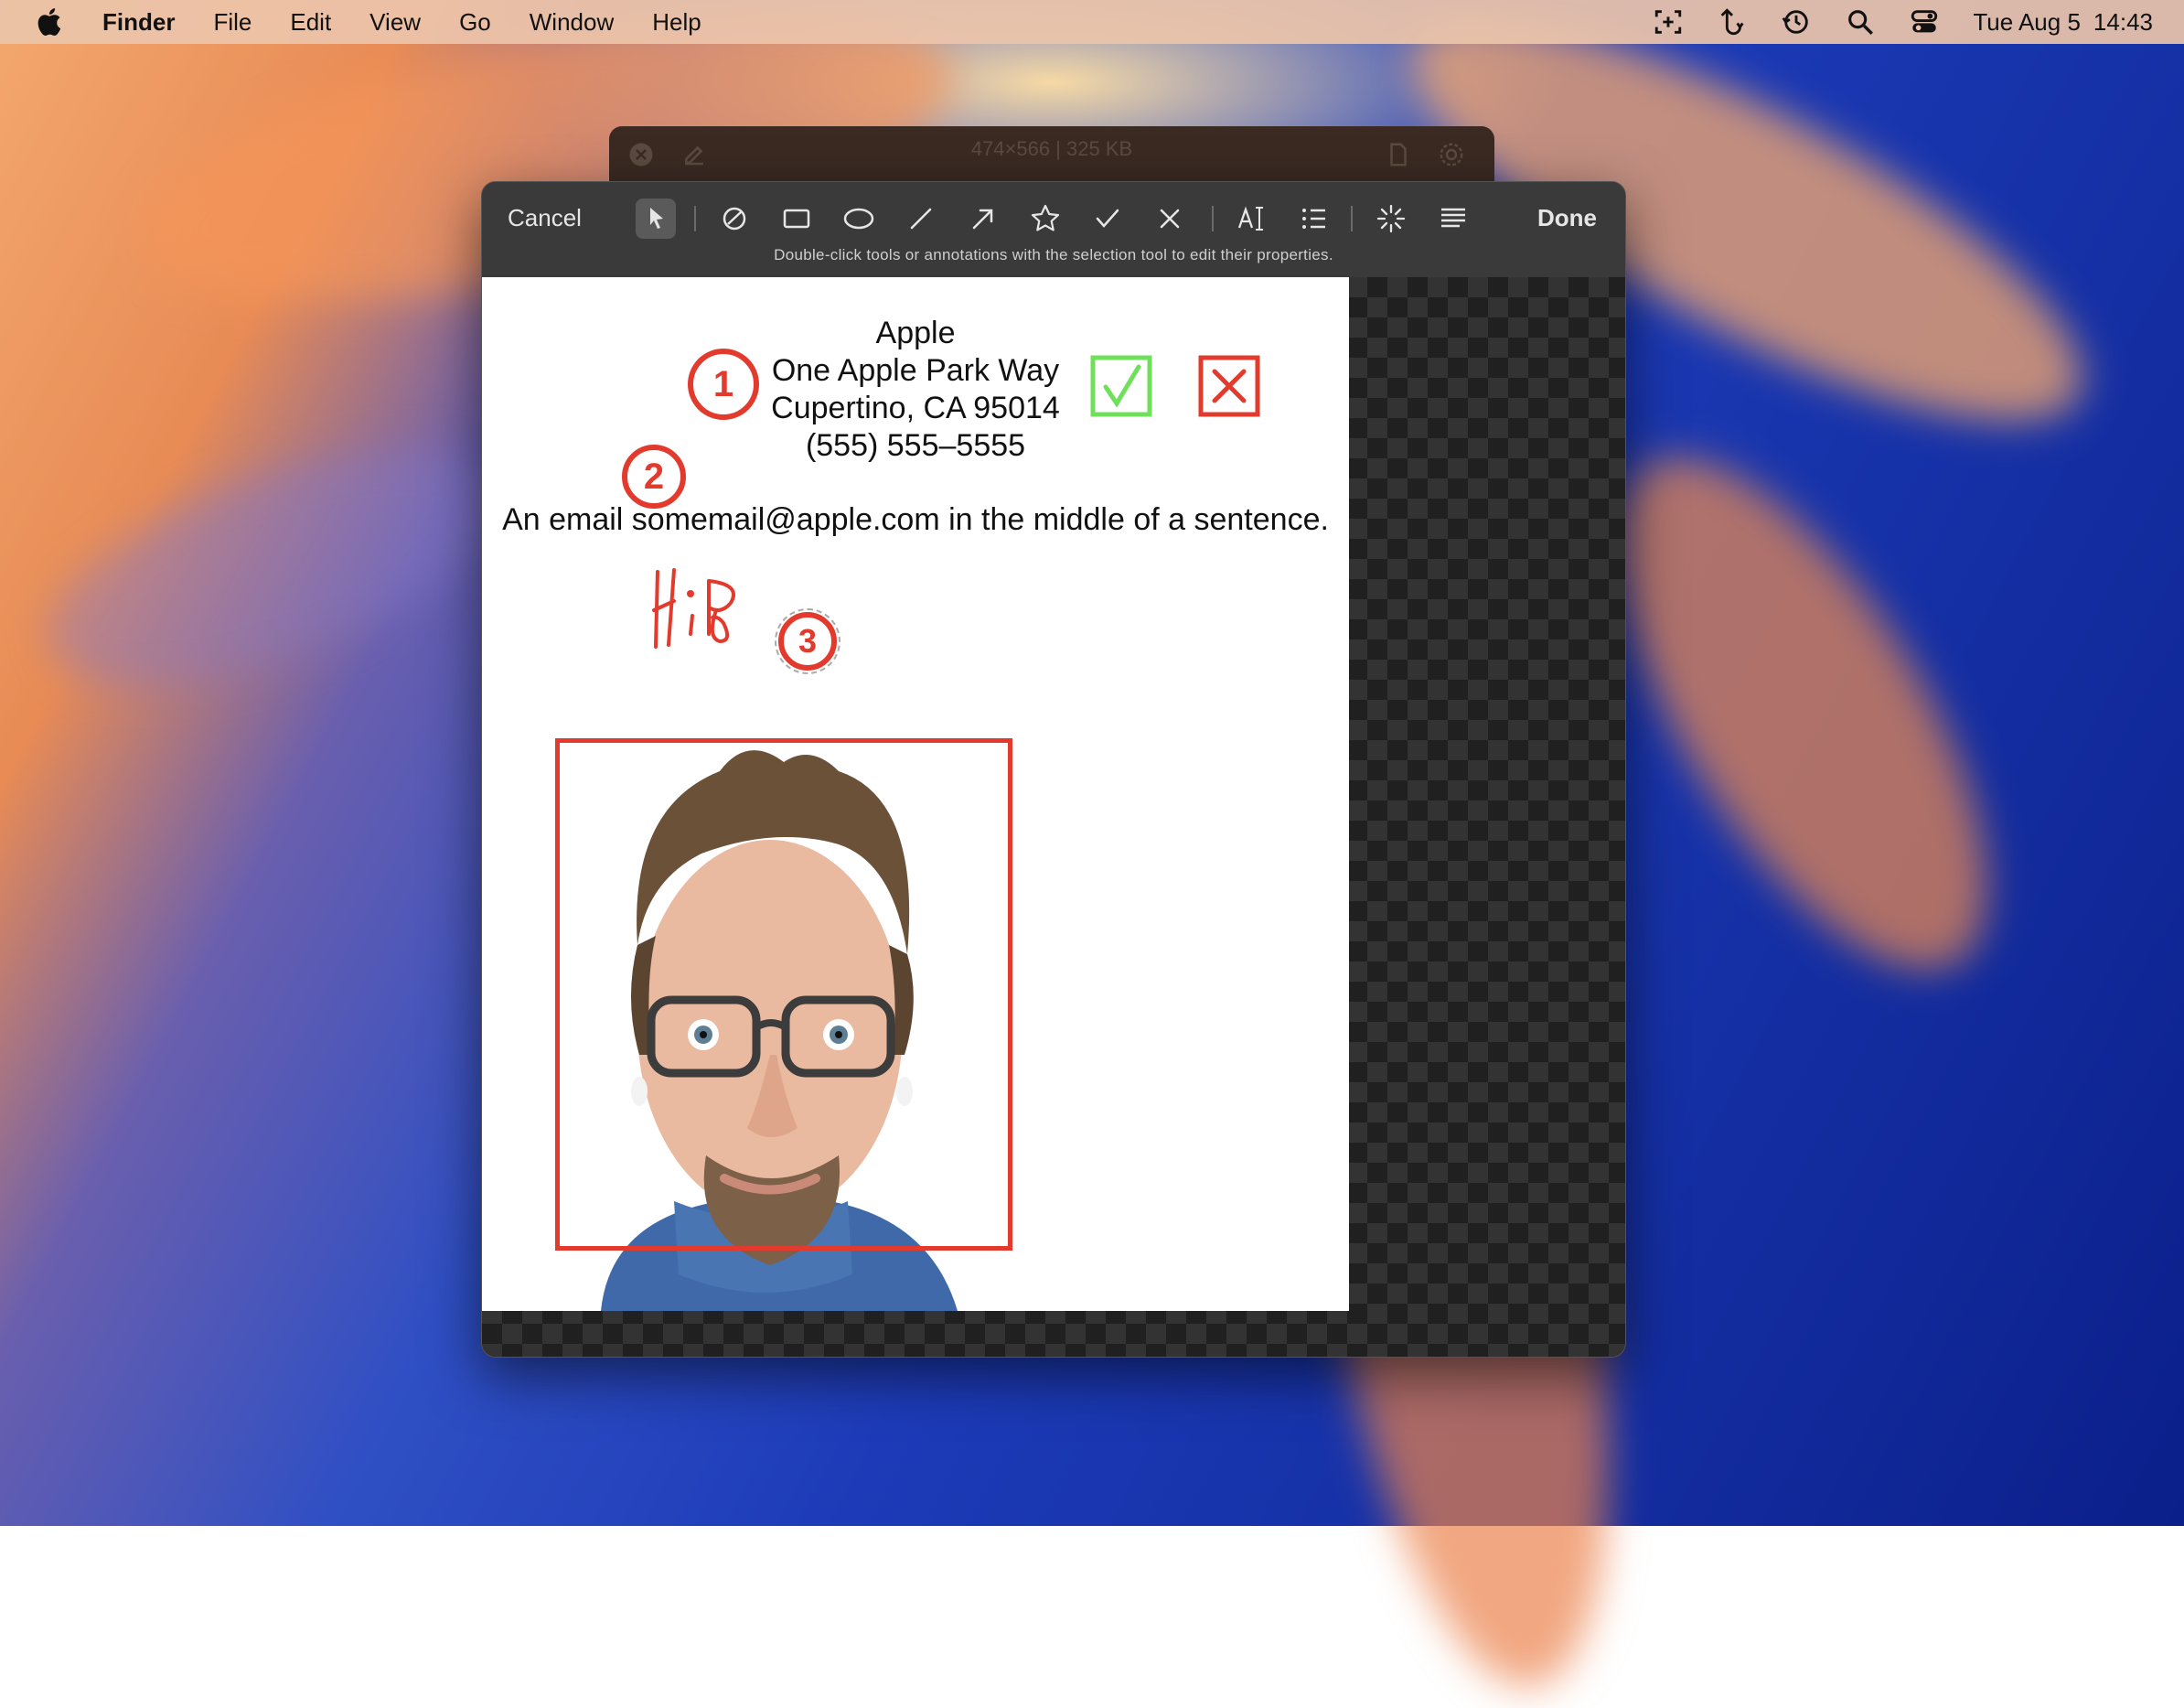 This screenshot has width=2184, height=1708. I want to click on highlight-tool, so click(1391, 219).